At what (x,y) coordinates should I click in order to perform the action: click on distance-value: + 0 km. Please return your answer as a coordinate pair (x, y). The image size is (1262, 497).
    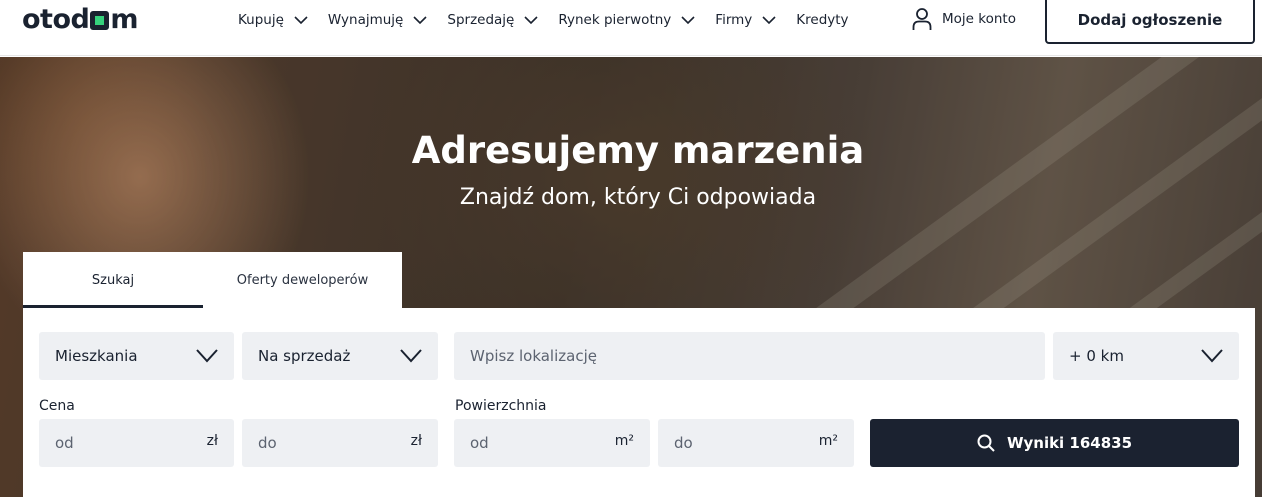
    Looking at the image, I should click on (1096, 356).